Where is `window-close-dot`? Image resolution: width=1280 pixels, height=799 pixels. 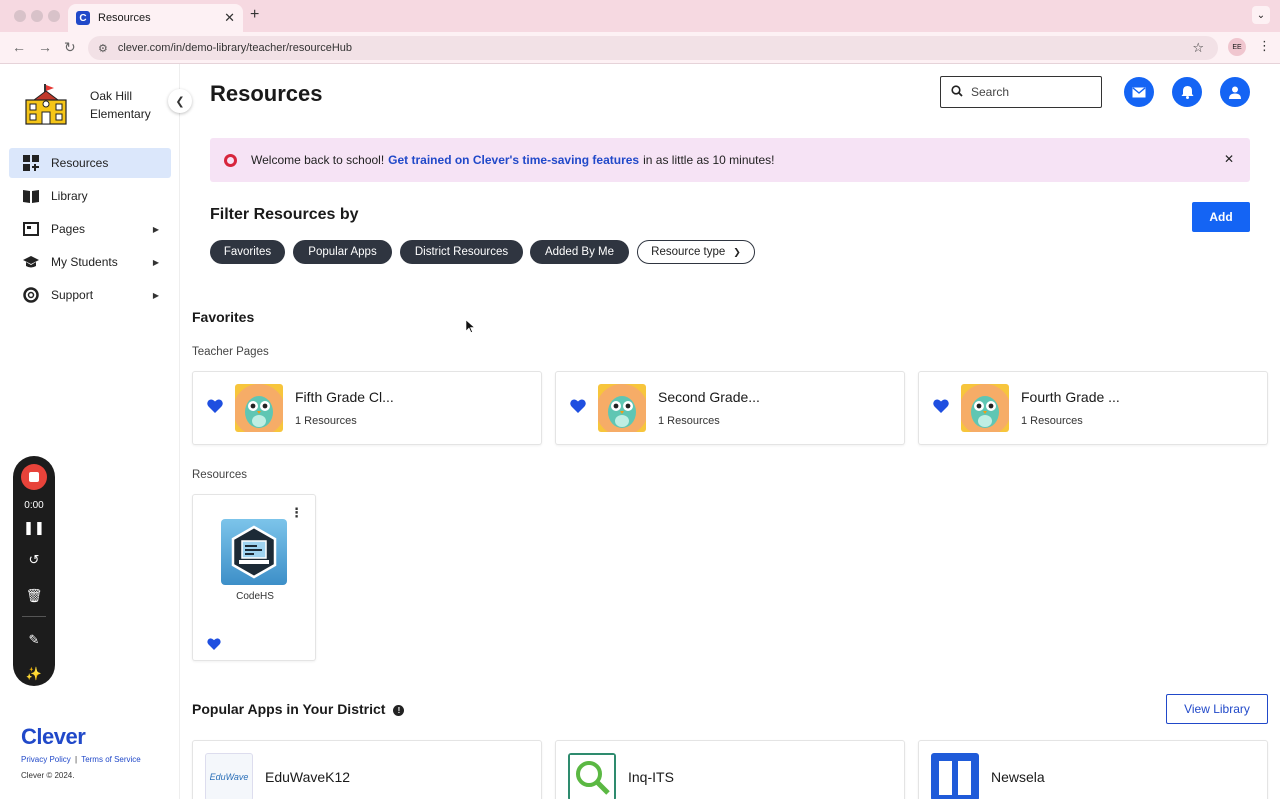
window-close-dot is located at coordinates (20, 16).